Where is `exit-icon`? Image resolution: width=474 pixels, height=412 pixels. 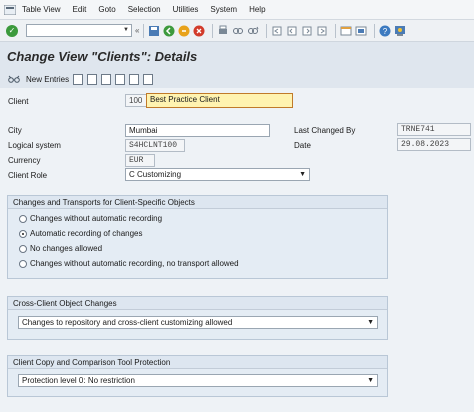 exit-icon is located at coordinates (184, 31).